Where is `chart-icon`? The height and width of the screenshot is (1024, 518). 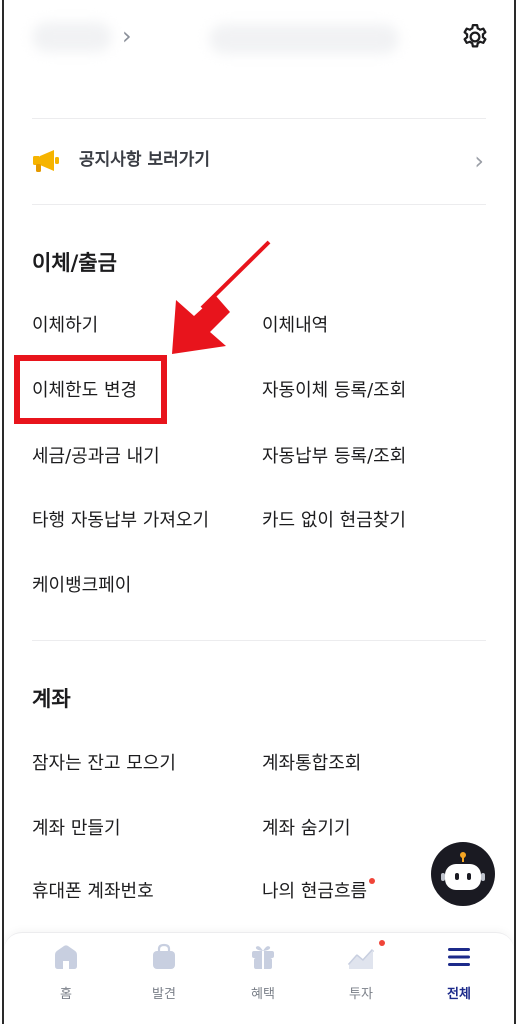
chart-icon is located at coordinates (361, 958).